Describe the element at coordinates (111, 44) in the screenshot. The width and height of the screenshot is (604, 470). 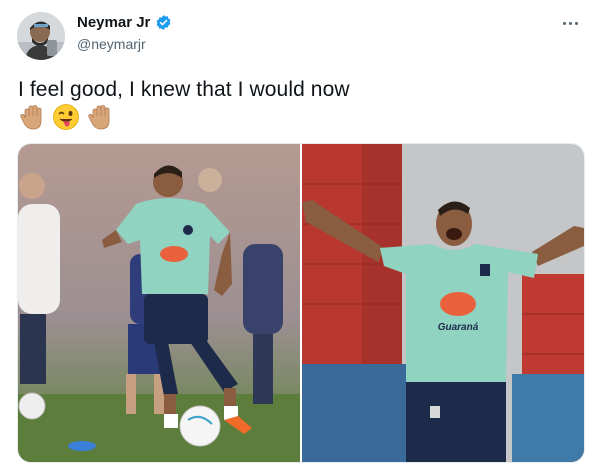
I see `author-handle: @neymarjr` at that location.